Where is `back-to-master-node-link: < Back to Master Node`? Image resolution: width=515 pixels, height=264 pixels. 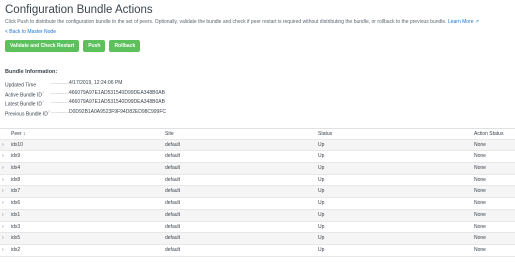 back-to-master-node-link: < Back to Master Node is located at coordinates (257, 32).